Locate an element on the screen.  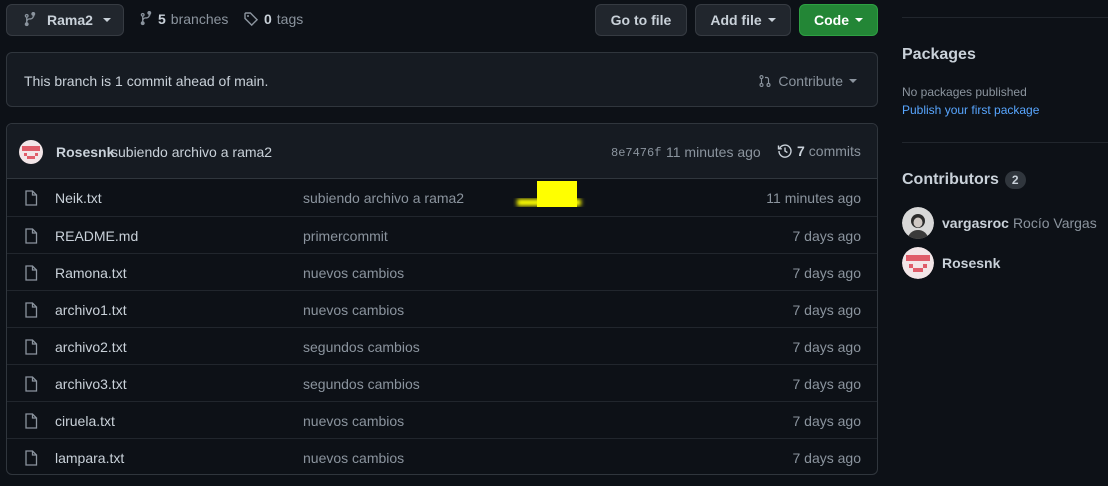
contributors-count-badge: 2 is located at coordinates (1015, 180).